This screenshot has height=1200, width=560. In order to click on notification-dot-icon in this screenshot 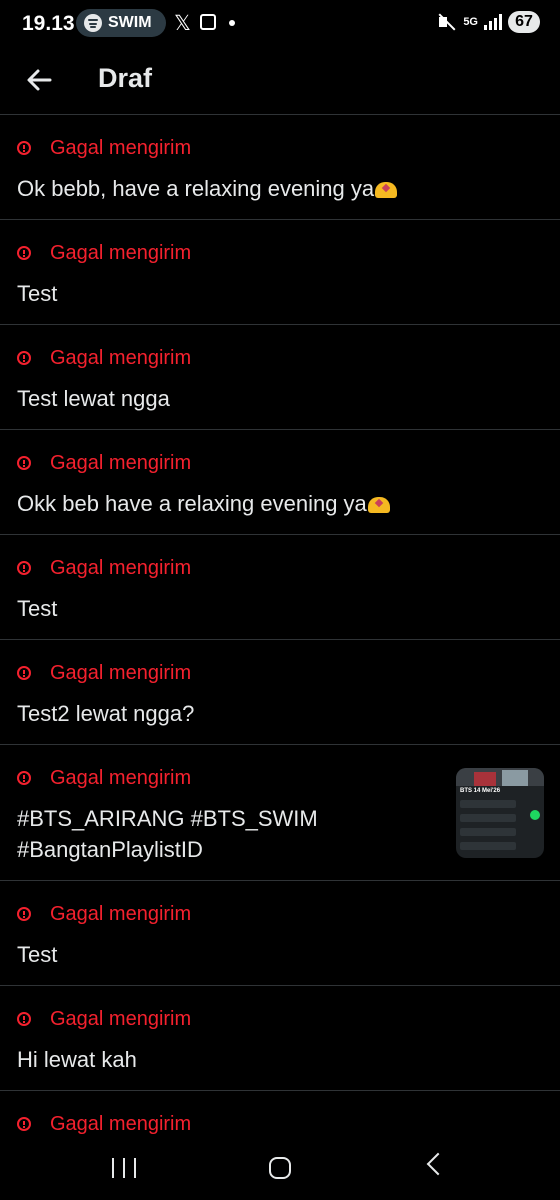, I will do `click(232, 23)`.